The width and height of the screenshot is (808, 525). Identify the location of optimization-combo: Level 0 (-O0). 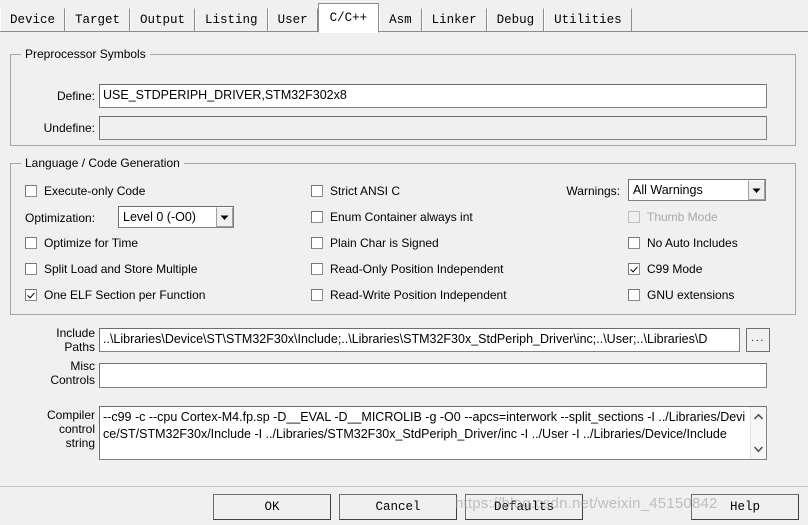
(176, 217).